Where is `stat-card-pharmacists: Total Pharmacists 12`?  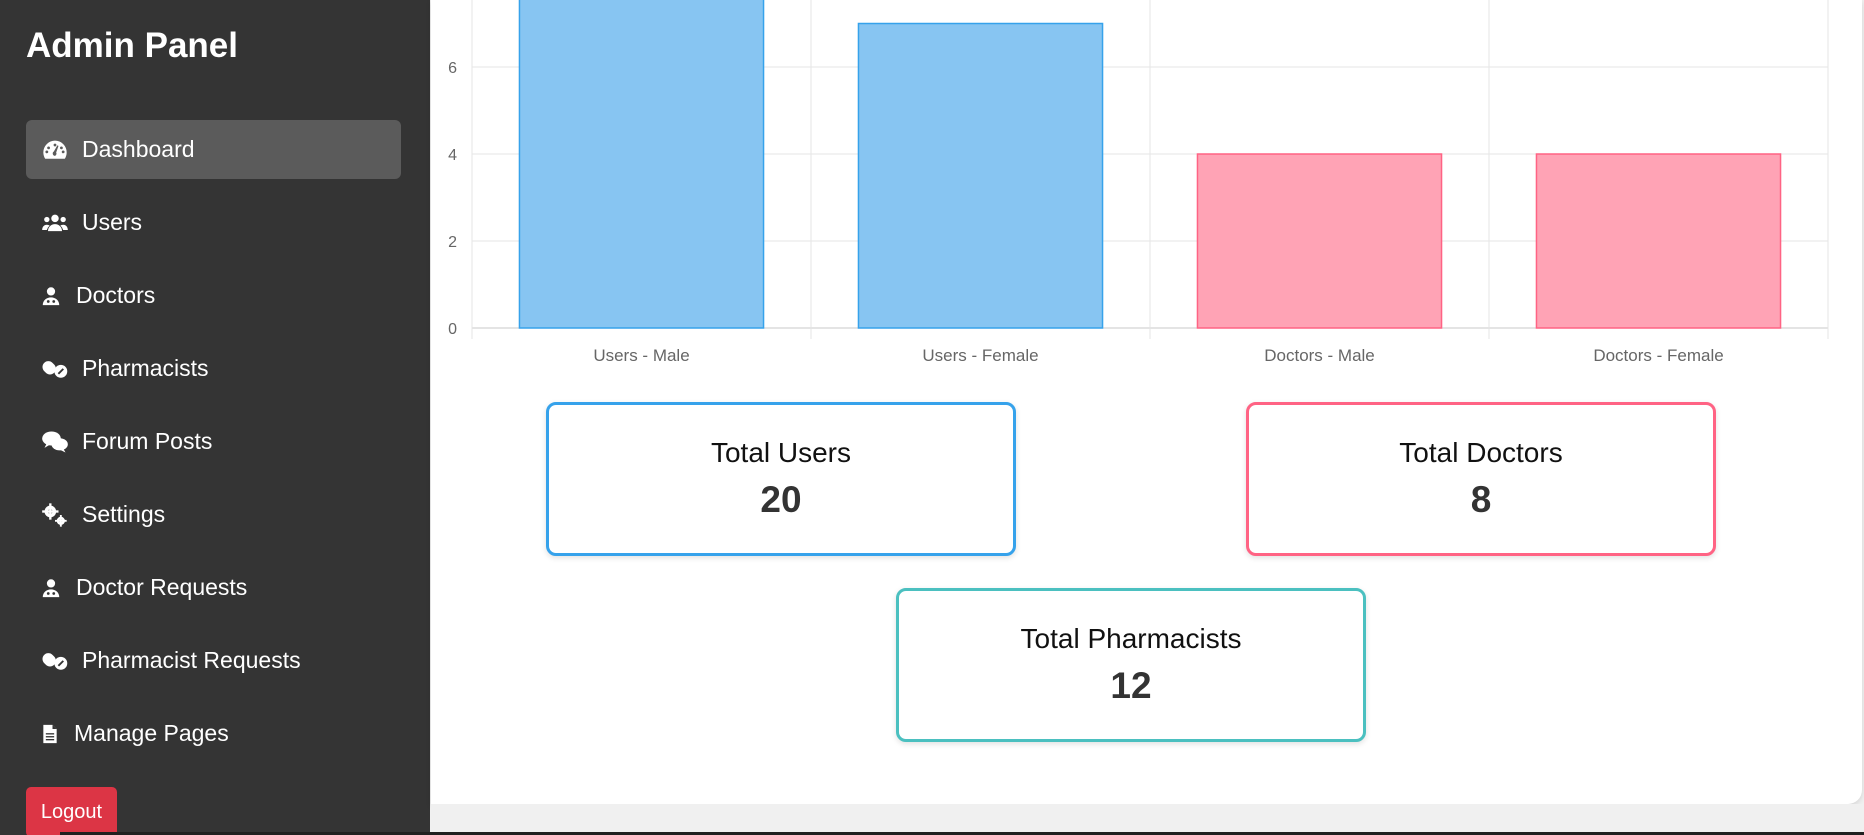 stat-card-pharmacists: Total Pharmacists 12 is located at coordinates (1131, 665).